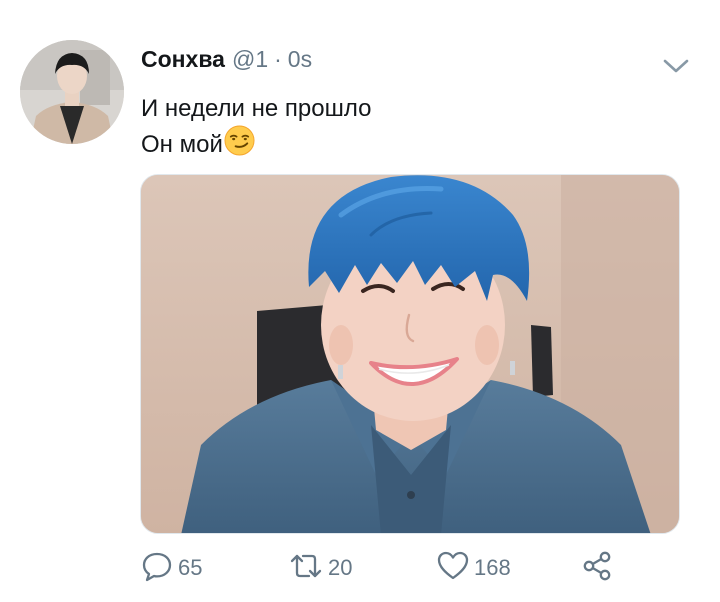 Image resolution: width=720 pixels, height=602 pixels. Describe the element at coordinates (492, 567) in the screenshot. I see `like-count: 168` at that location.